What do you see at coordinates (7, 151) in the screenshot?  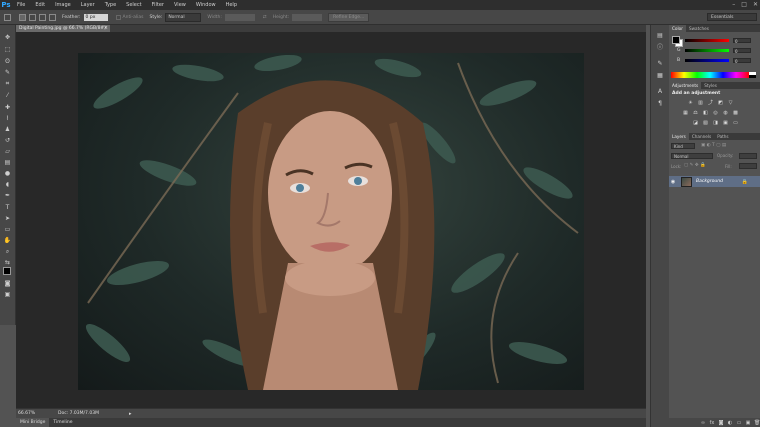 I see `eraser-tool-icon: ▱` at bounding box center [7, 151].